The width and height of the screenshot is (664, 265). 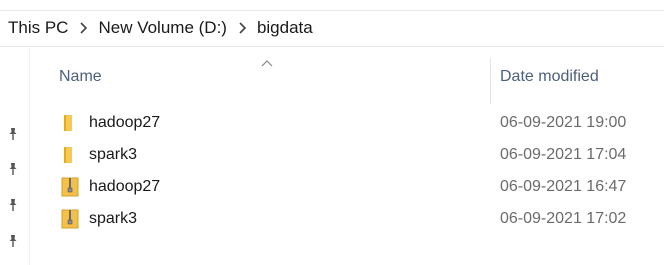 What do you see at coordinates (346, 123) in the screenshot?
I see `file-row: hadoop27 06-09-2021 19:00` at bounding box center [346, 123].